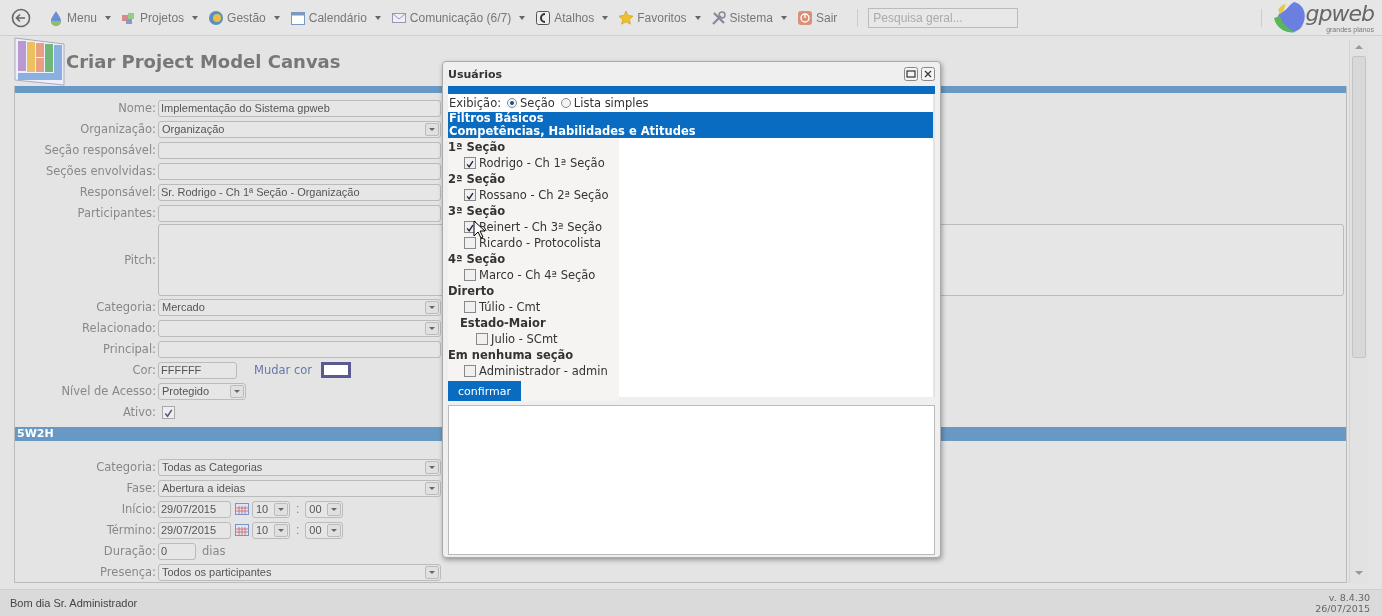 The image size is (1382, 616). I want to click on text-field: Implementação do Sistema gpweb, so click(299, 108).